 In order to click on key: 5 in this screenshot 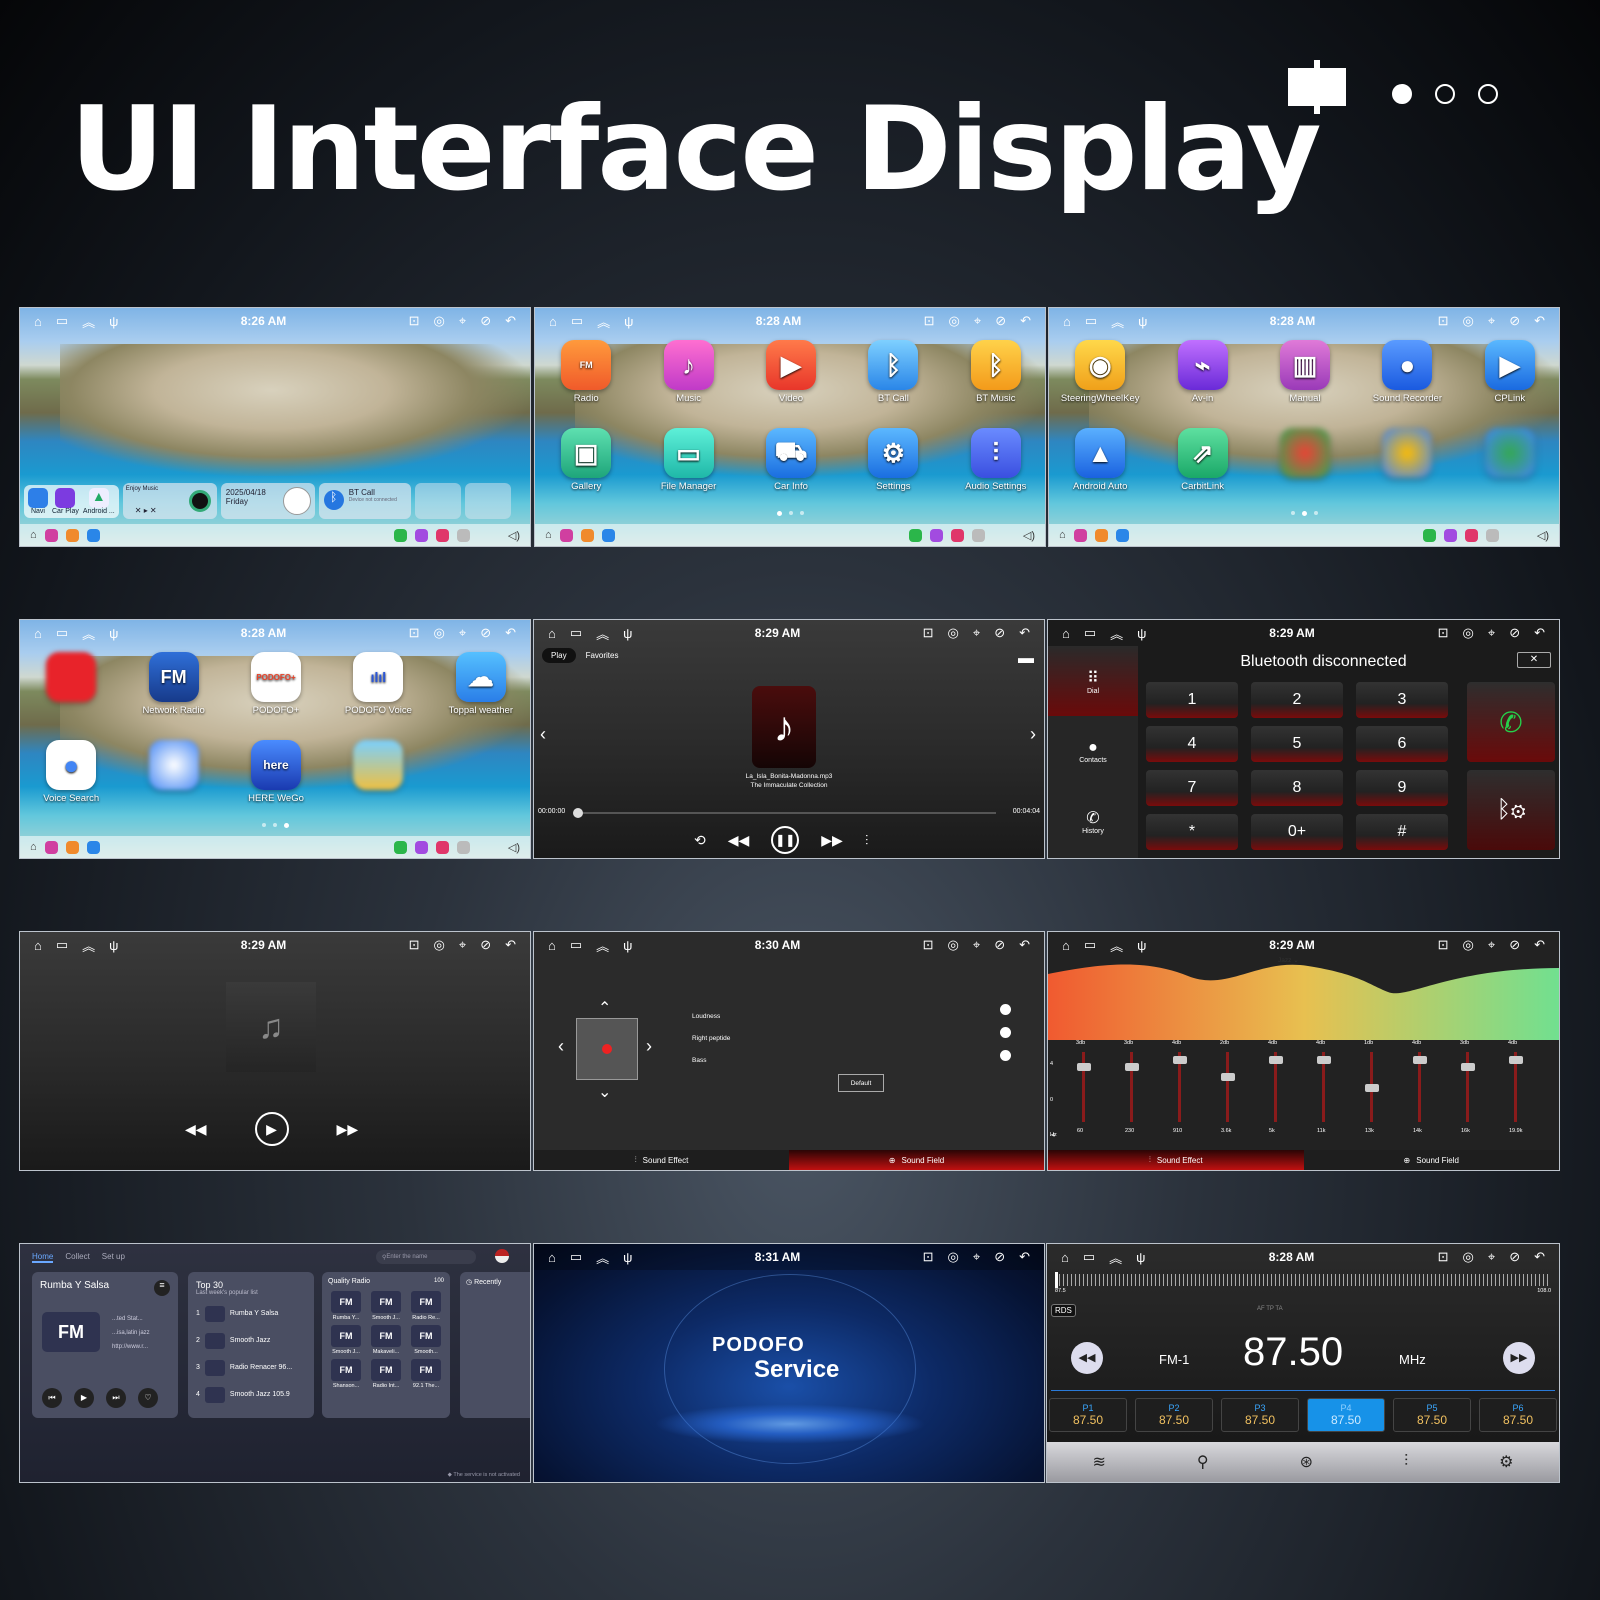, I will do `click(1297, 744)`.